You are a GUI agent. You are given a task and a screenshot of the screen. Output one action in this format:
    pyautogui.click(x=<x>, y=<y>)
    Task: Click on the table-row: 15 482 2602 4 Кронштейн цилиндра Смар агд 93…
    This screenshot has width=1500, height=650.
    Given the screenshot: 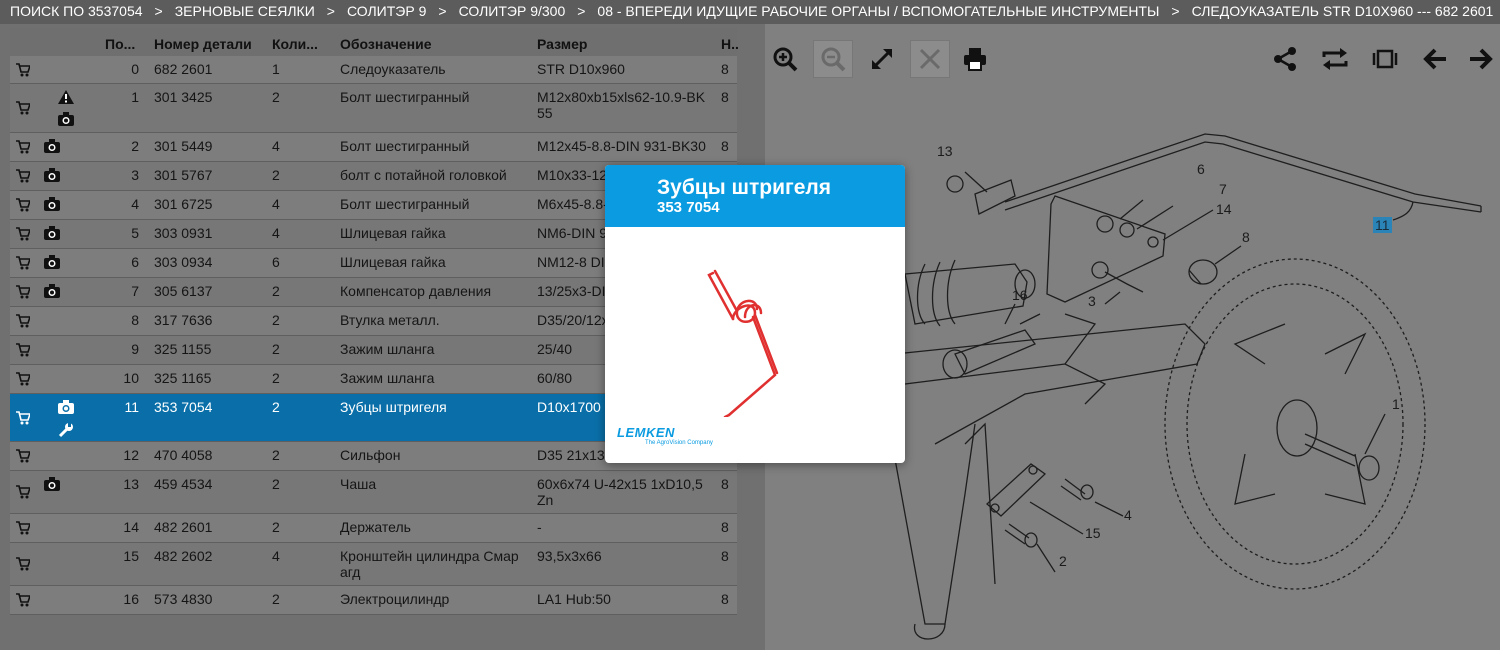 What is the action you would take?
    pyautogui.click(x=373, y=564)
    